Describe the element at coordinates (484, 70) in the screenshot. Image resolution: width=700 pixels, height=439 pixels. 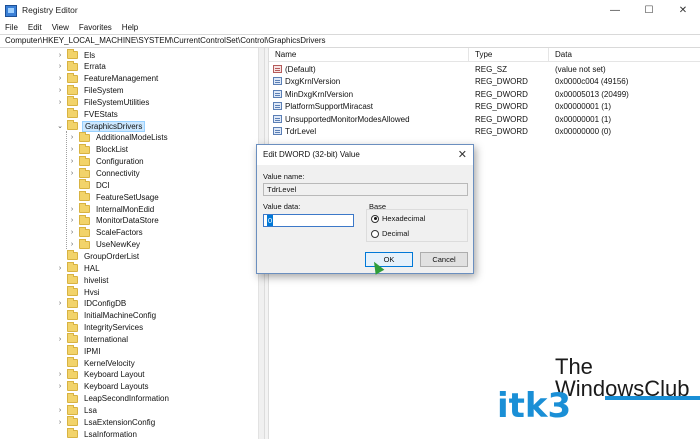
I see `value-row: (Default) REG_SZ (value not set)` at that location.